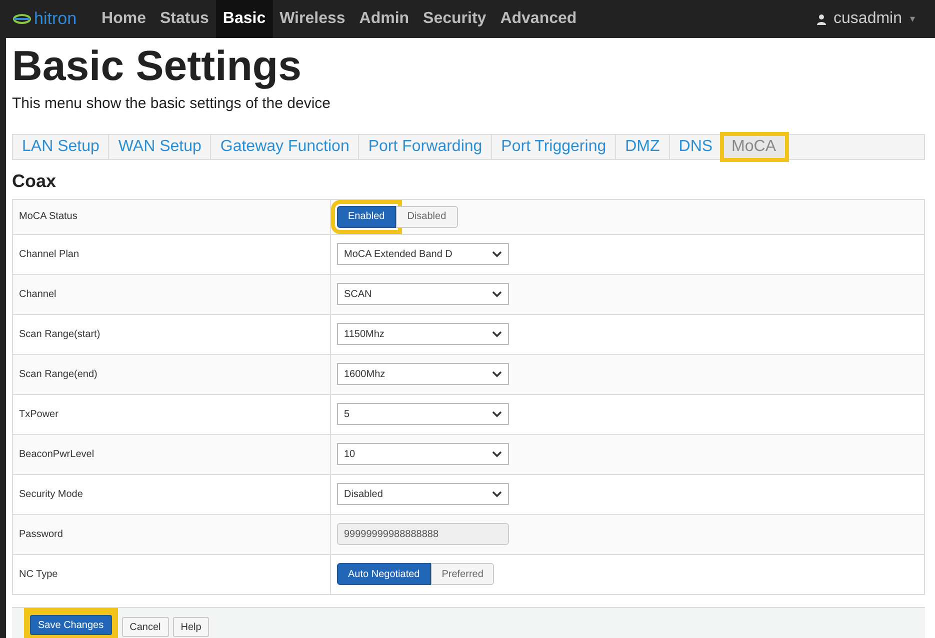 This screenshot has height=638, width=935. I want to click on footer-button: Help, so click(191, 627).